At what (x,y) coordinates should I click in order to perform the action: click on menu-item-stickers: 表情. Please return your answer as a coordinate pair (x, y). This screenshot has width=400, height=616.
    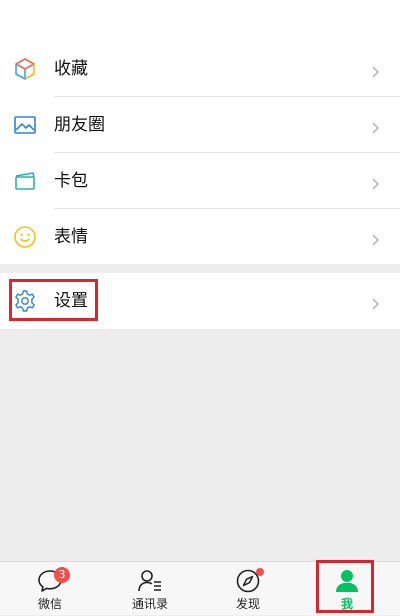
    Looking at the image, I should click on (200, 237).